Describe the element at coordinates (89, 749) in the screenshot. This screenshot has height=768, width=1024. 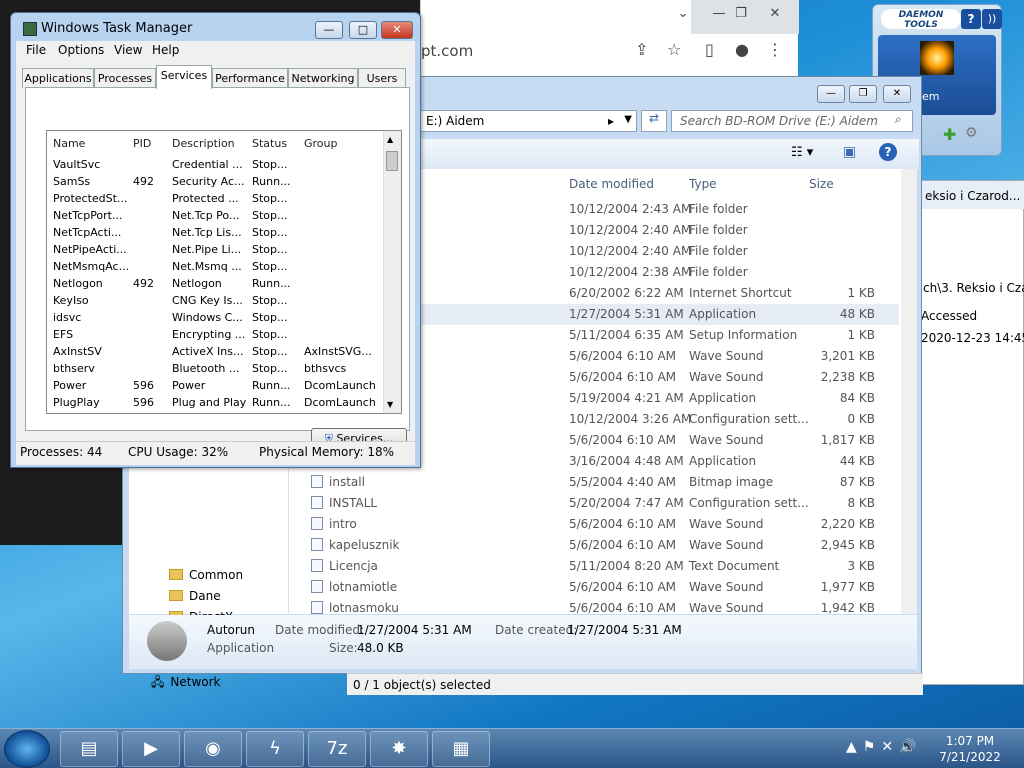
I see `explorer-icon: ▤` at that location.